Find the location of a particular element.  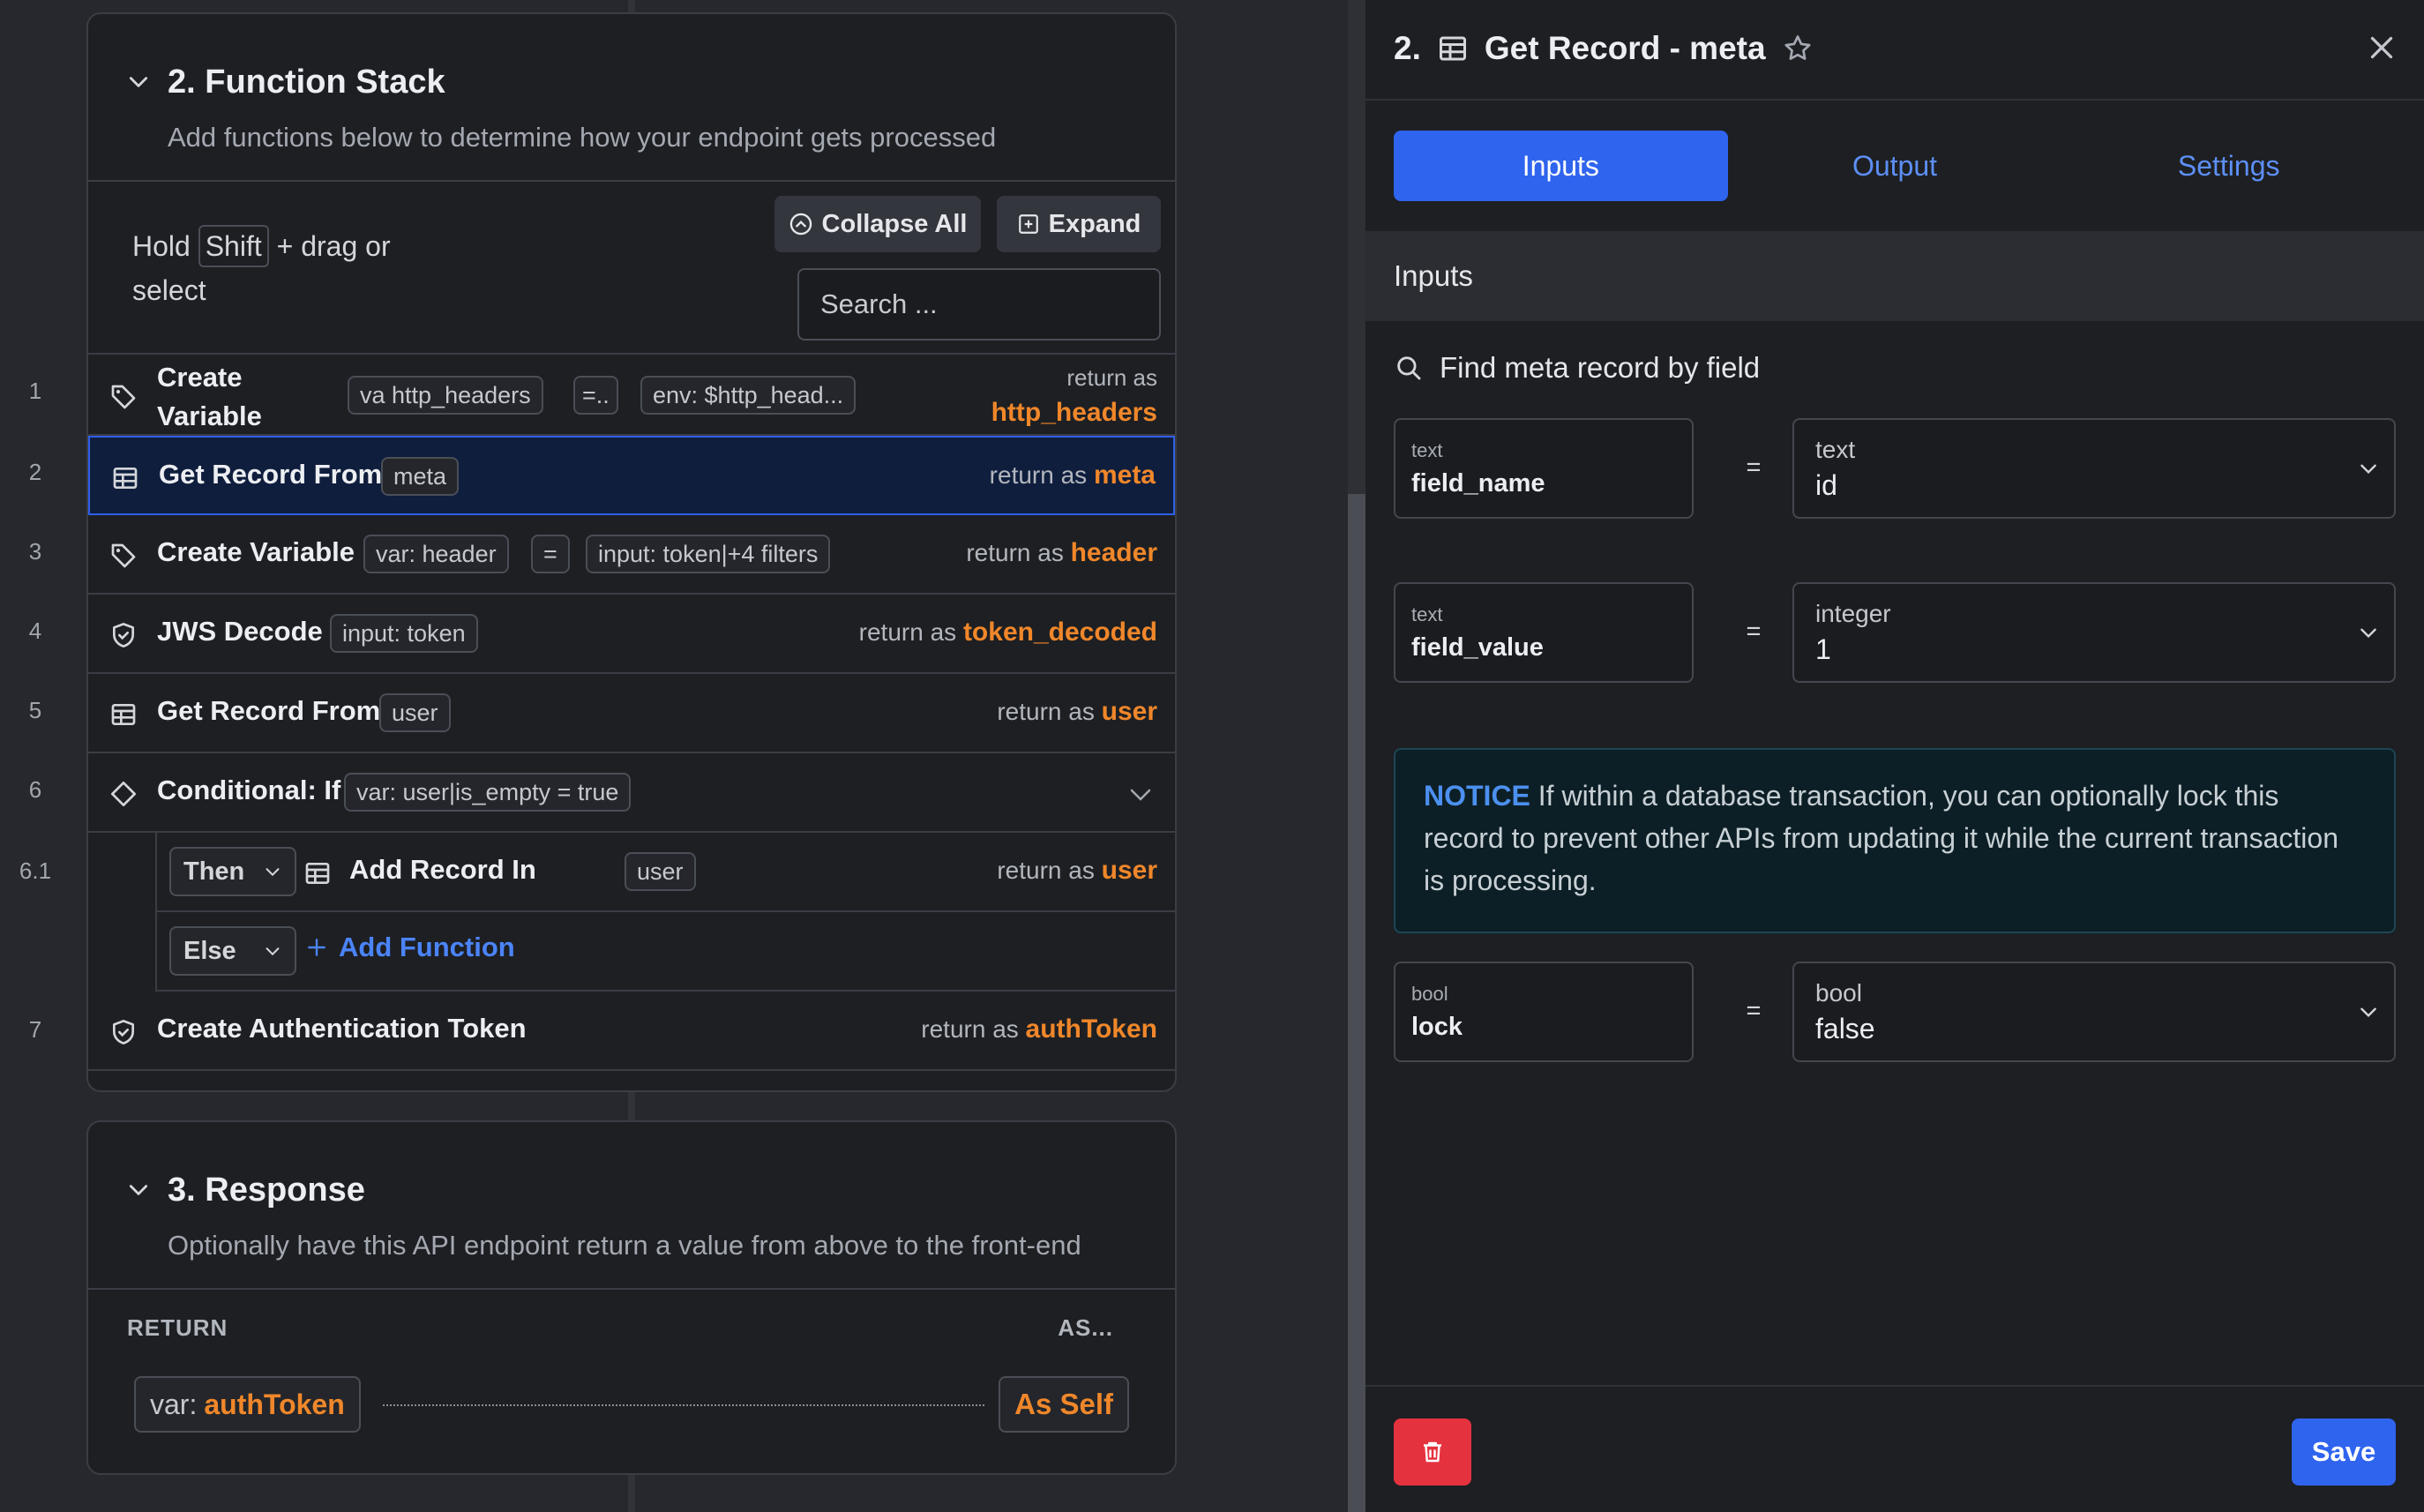

panel-tabs: Inputs Output Settings is located at coordinates (1895, 166).